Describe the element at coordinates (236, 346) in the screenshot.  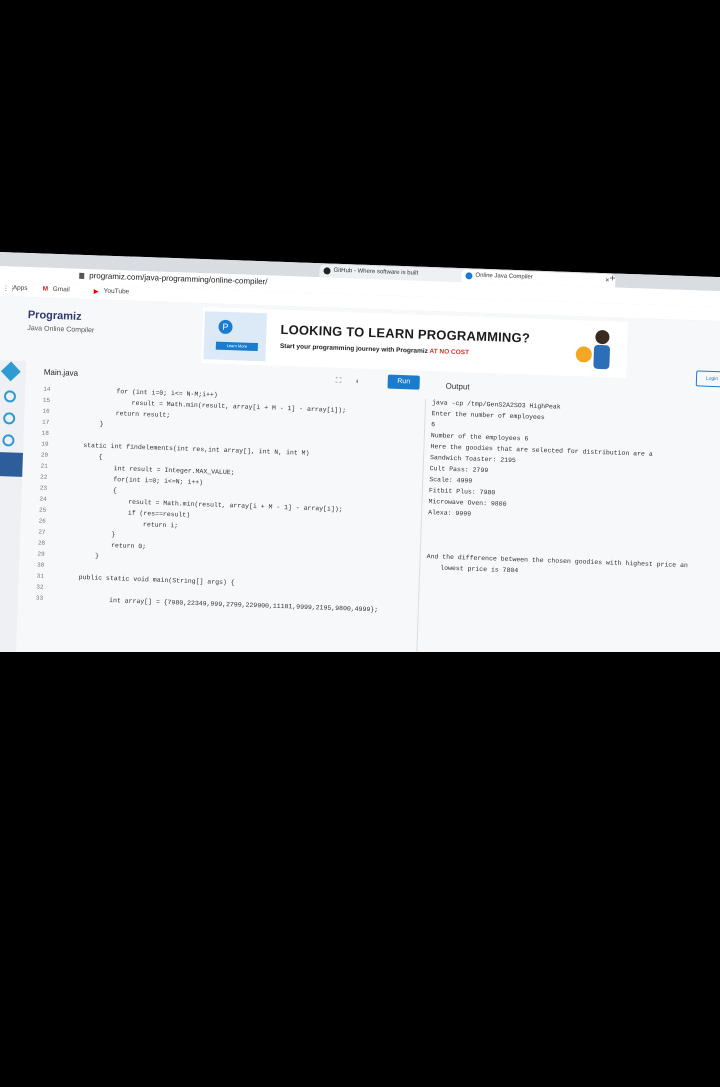
I see `banner-learn-button: Learn More` at that location.